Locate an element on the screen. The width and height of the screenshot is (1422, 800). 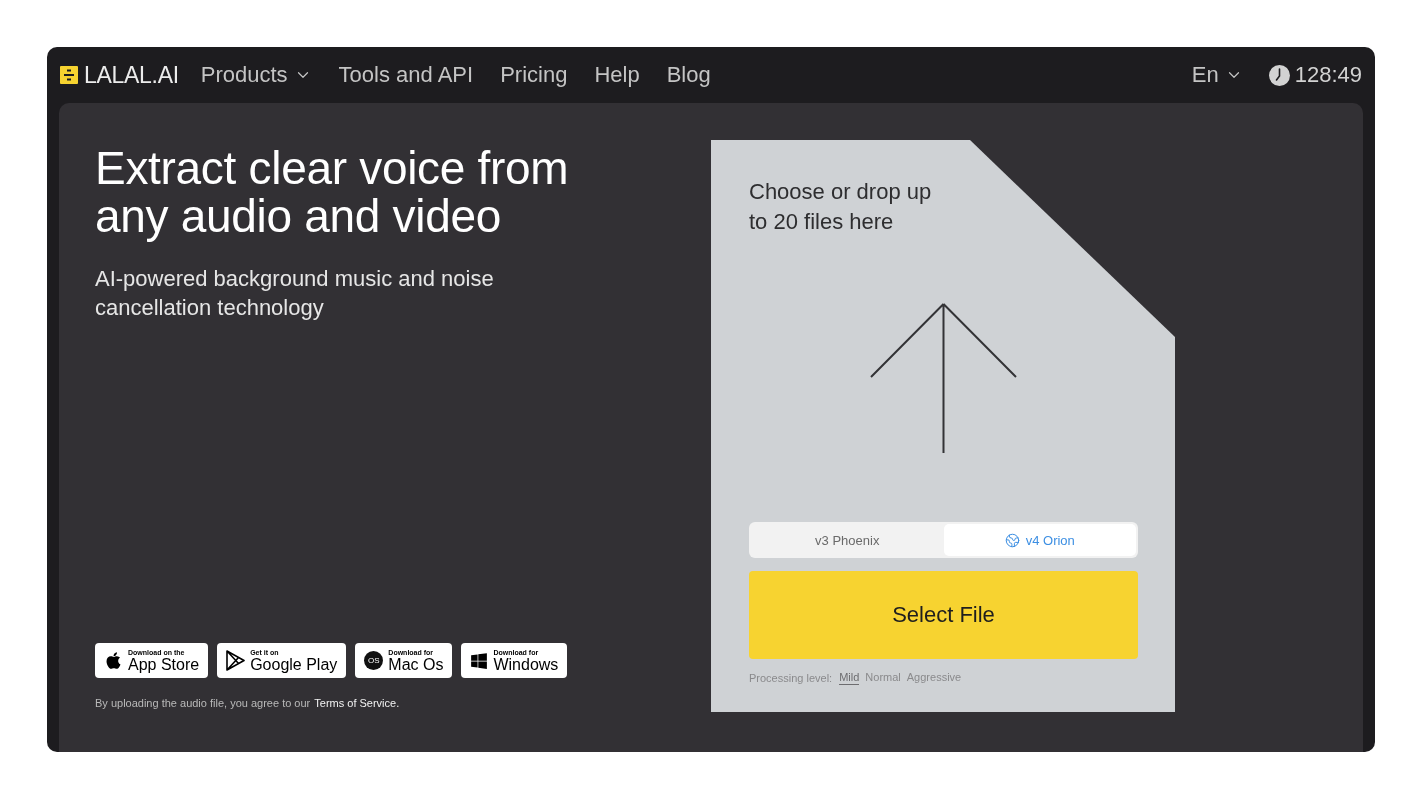
model-tab: v3 Phoenix is located at coordinates (847, 540).